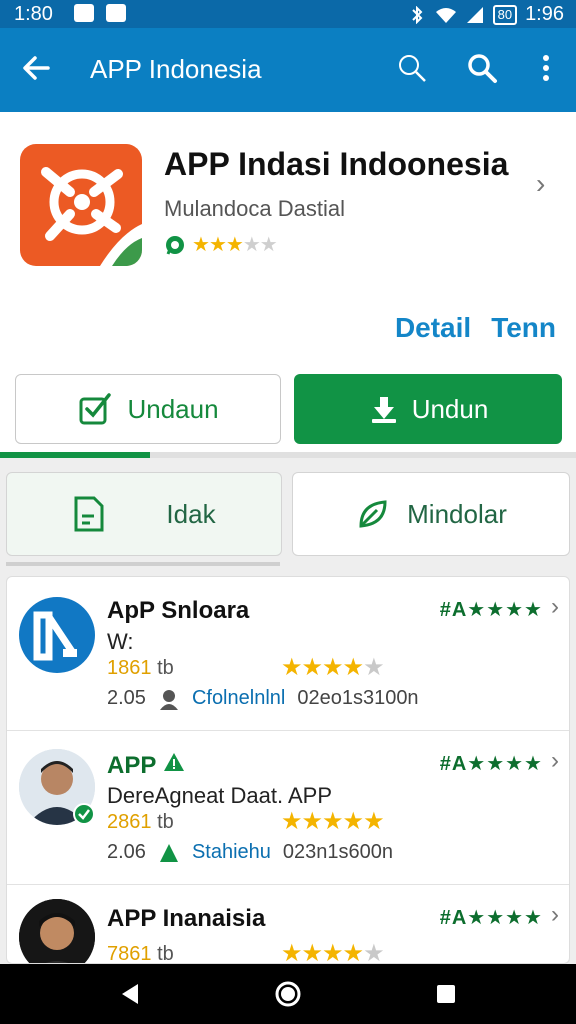 This screenshot has height=1024, width=576. Describe the element at coordinates (231, 852) in the screenshot. I see `list-item-link: Stahiehu` at that location.